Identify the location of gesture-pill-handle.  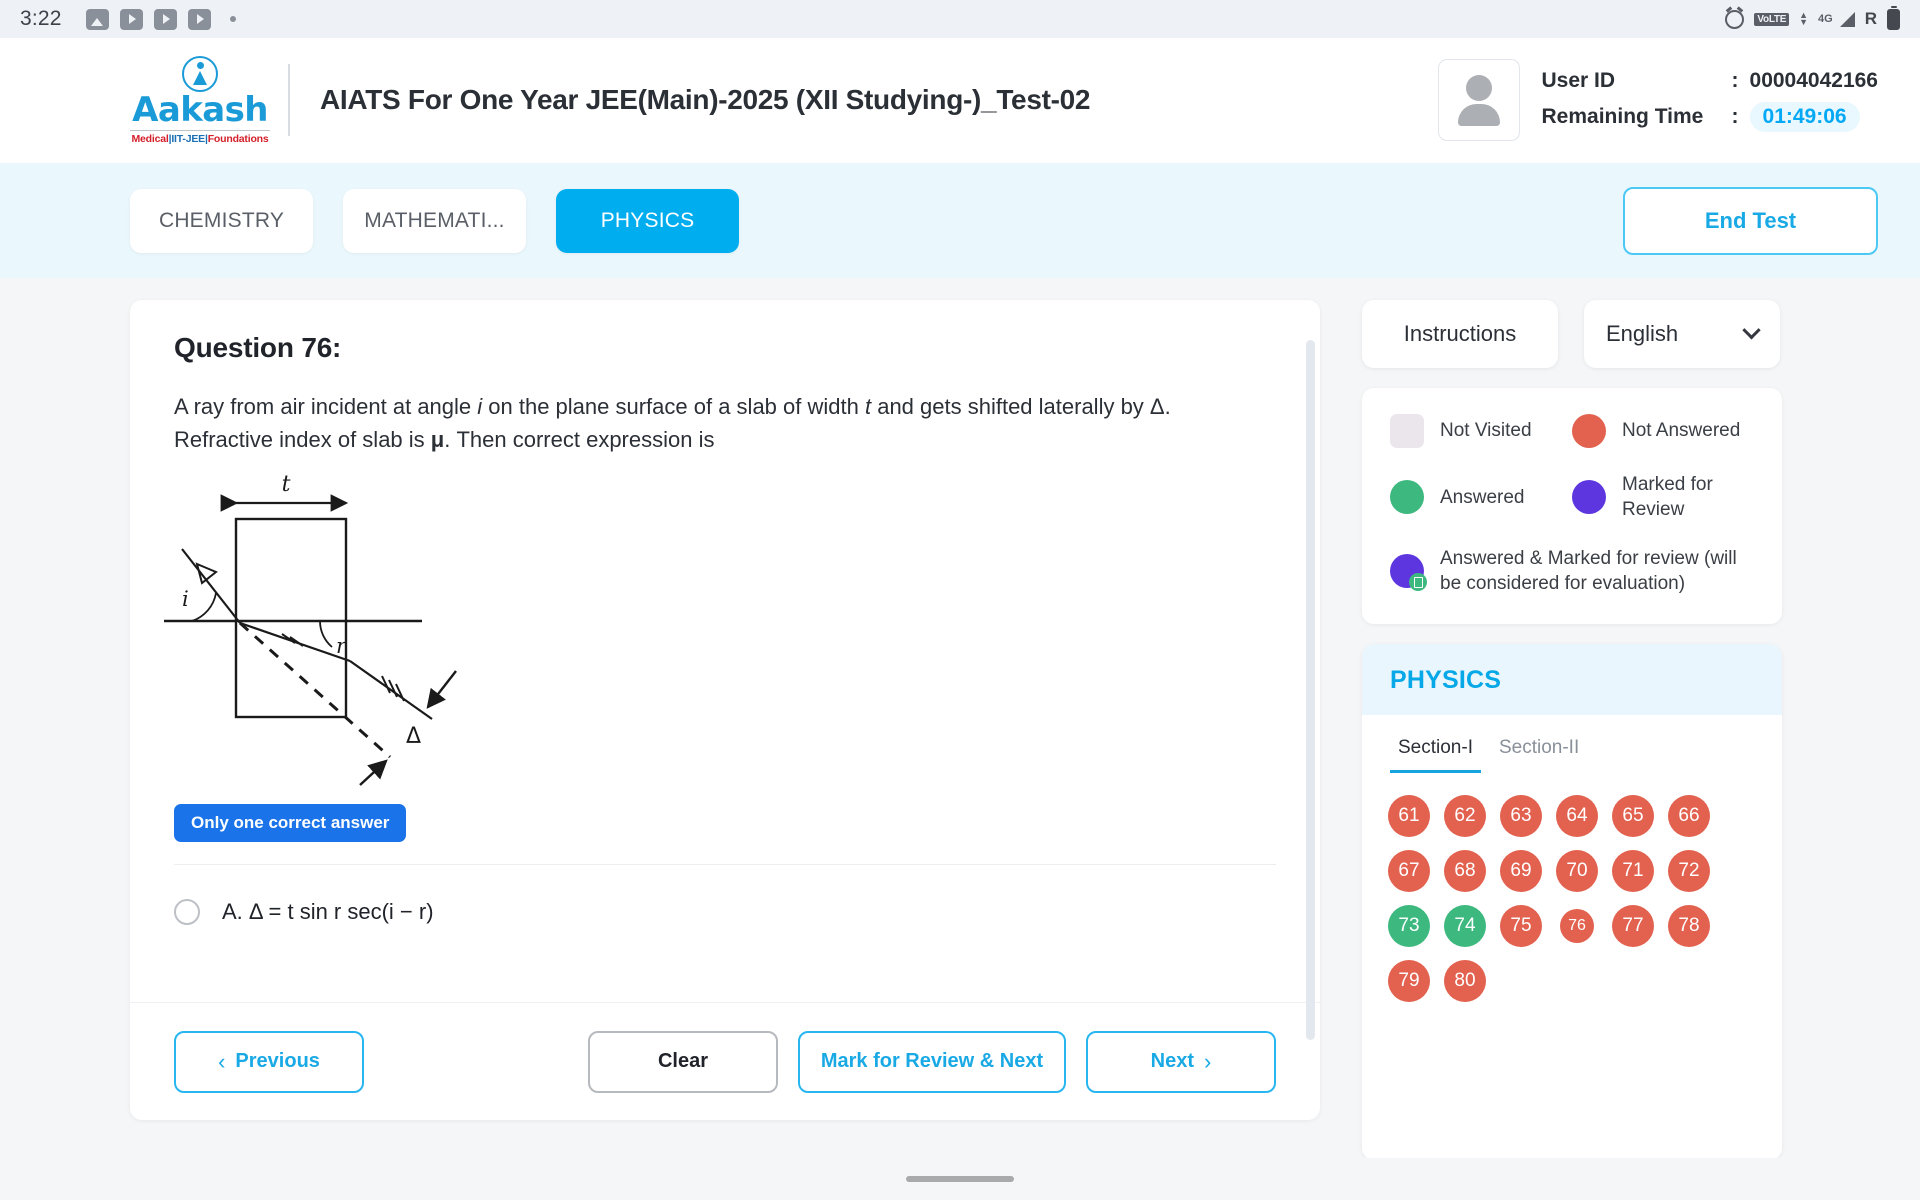
(960, 1179).